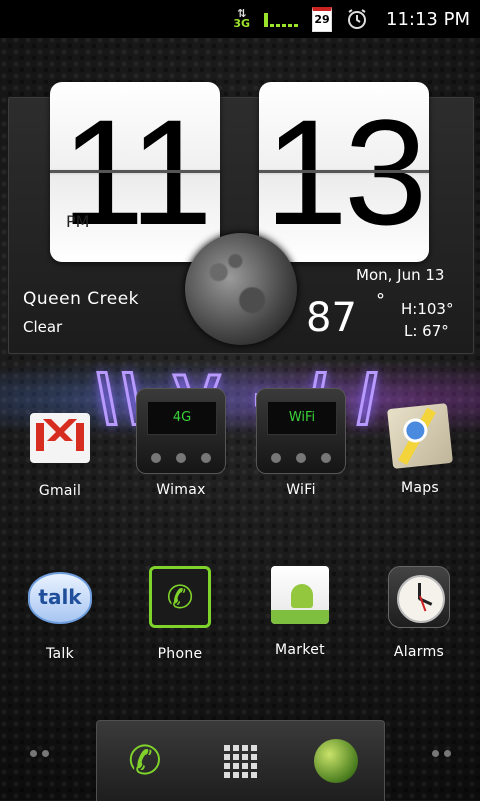 The width and height of the screenshot is (480, 801). Describe the element at coordinates (419, 652) in the screenshot. I see `app-label: Alarms` at that location.